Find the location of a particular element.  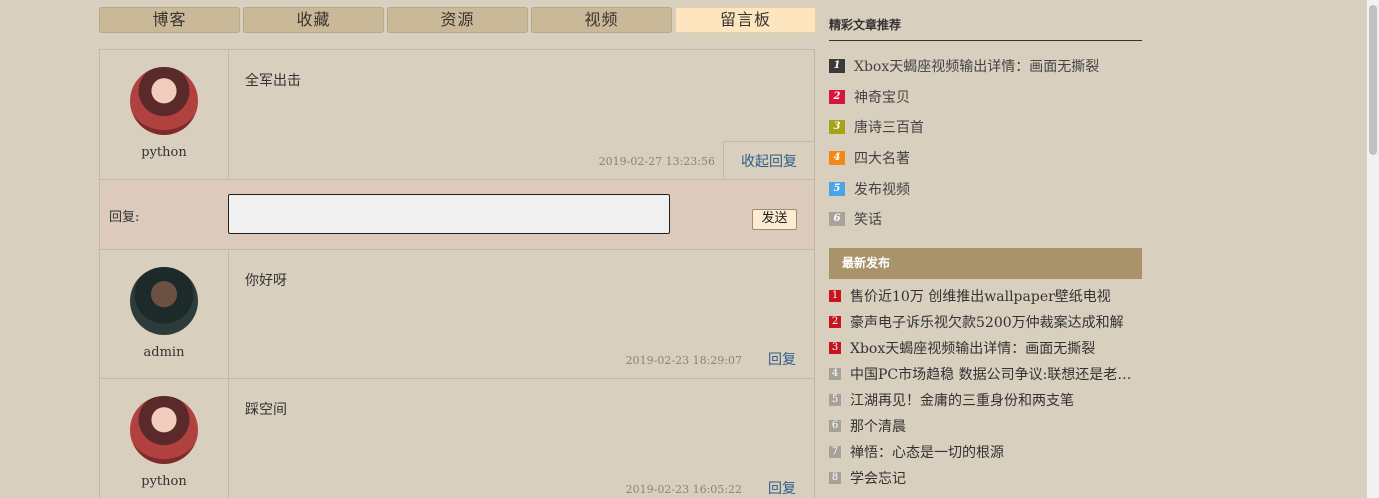

comment-body: 你好呀 2019-02-23 18:29:07 回复 is located at coordinates (521, 314).